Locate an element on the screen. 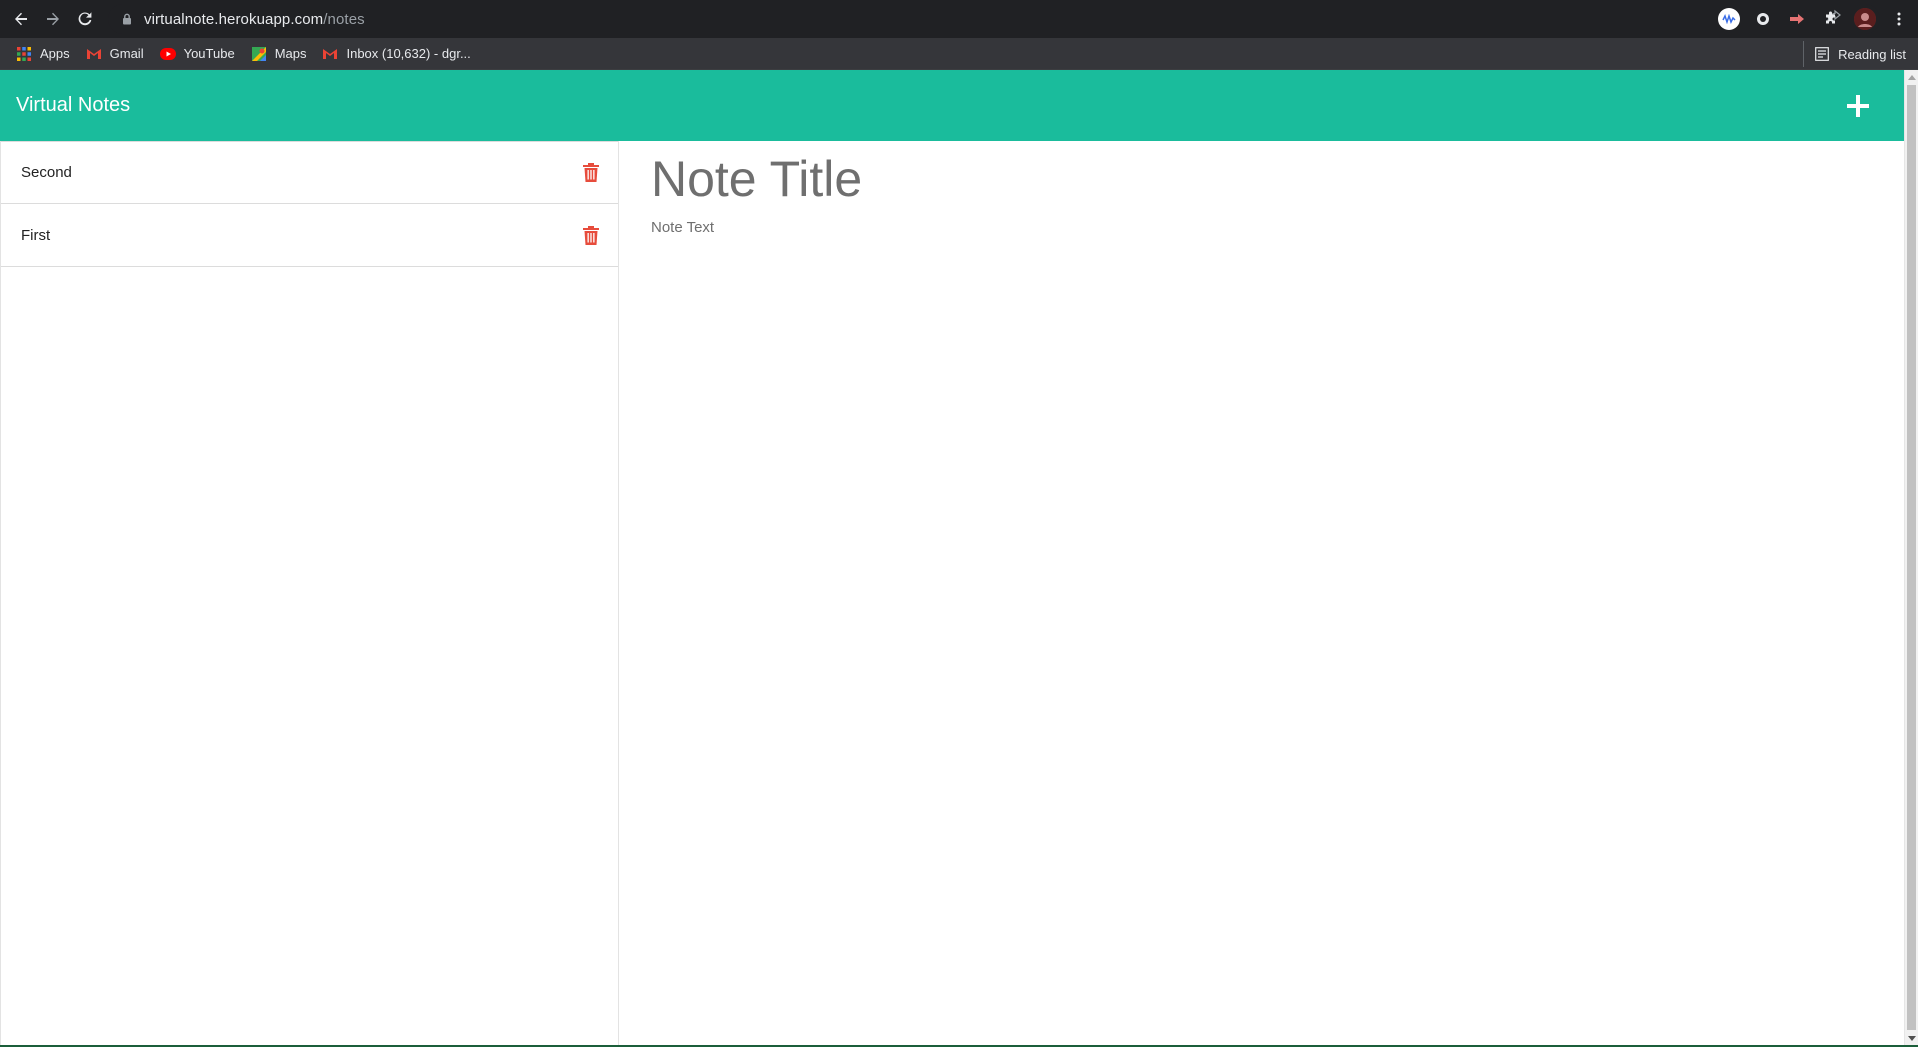 The width and height of the screenshot is (1918, 1047). menu-kebab-icon is located at coordinates (1899, 19).